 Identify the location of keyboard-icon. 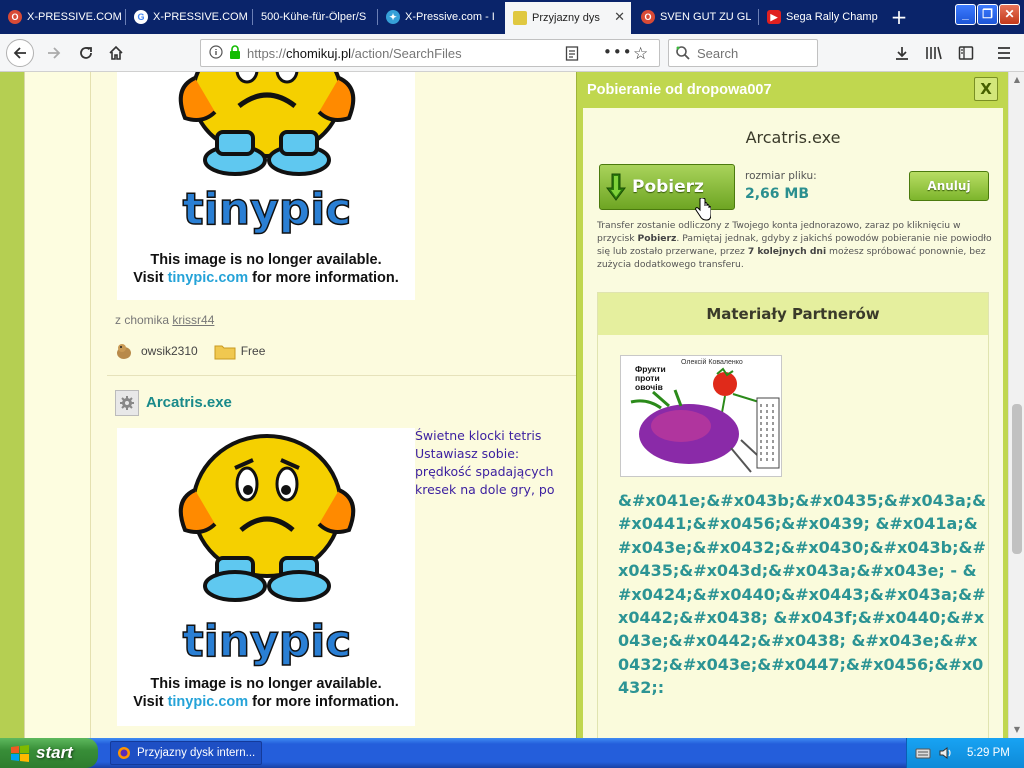
(923, 753).